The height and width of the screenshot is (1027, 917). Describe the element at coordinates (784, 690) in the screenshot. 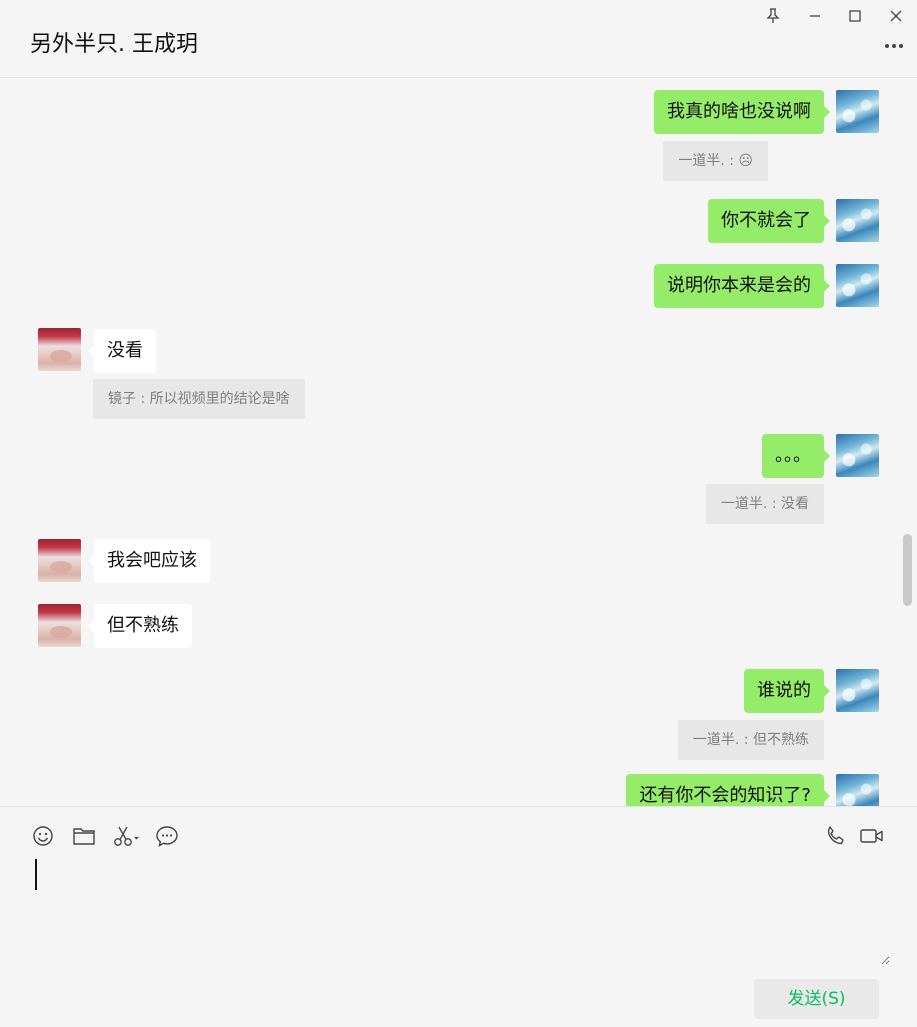

I see `message-text: 谁说的` at that location.